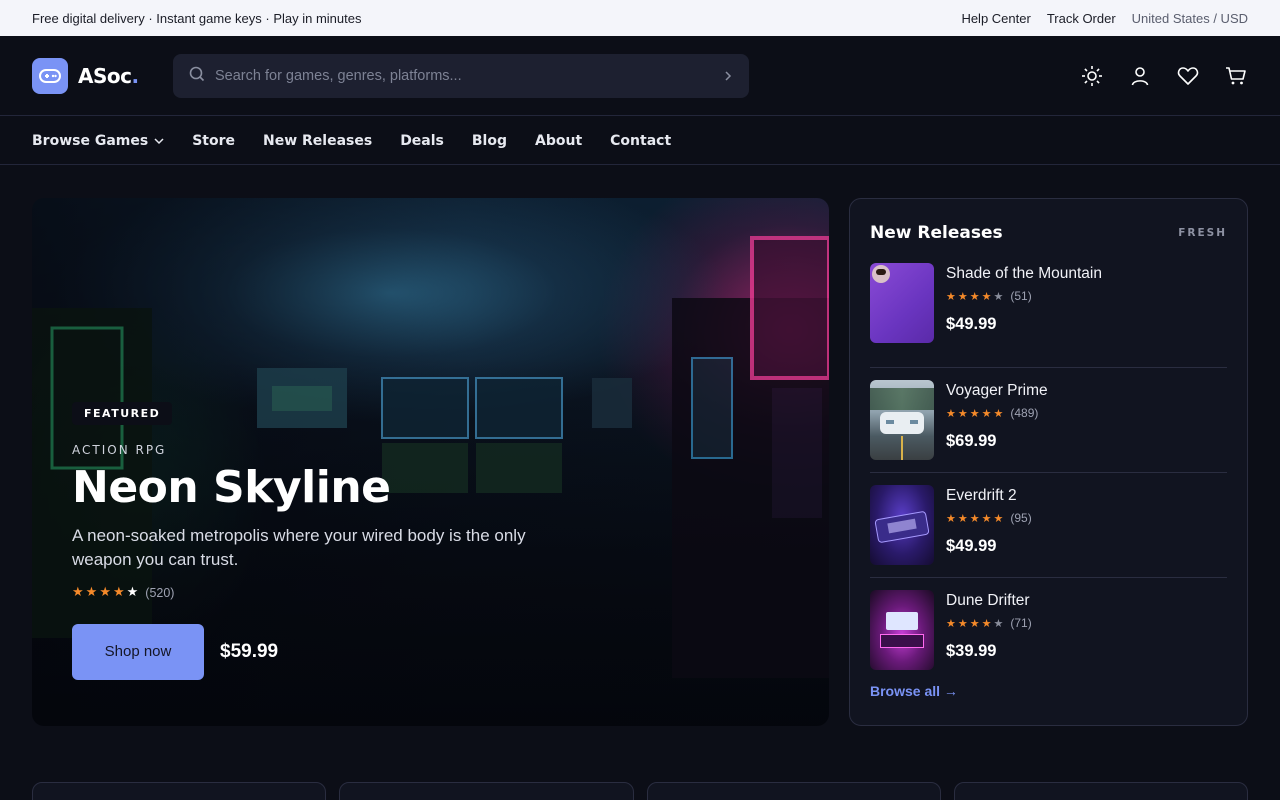  I want to click on panel-title: New Releases, so click(936, 233).